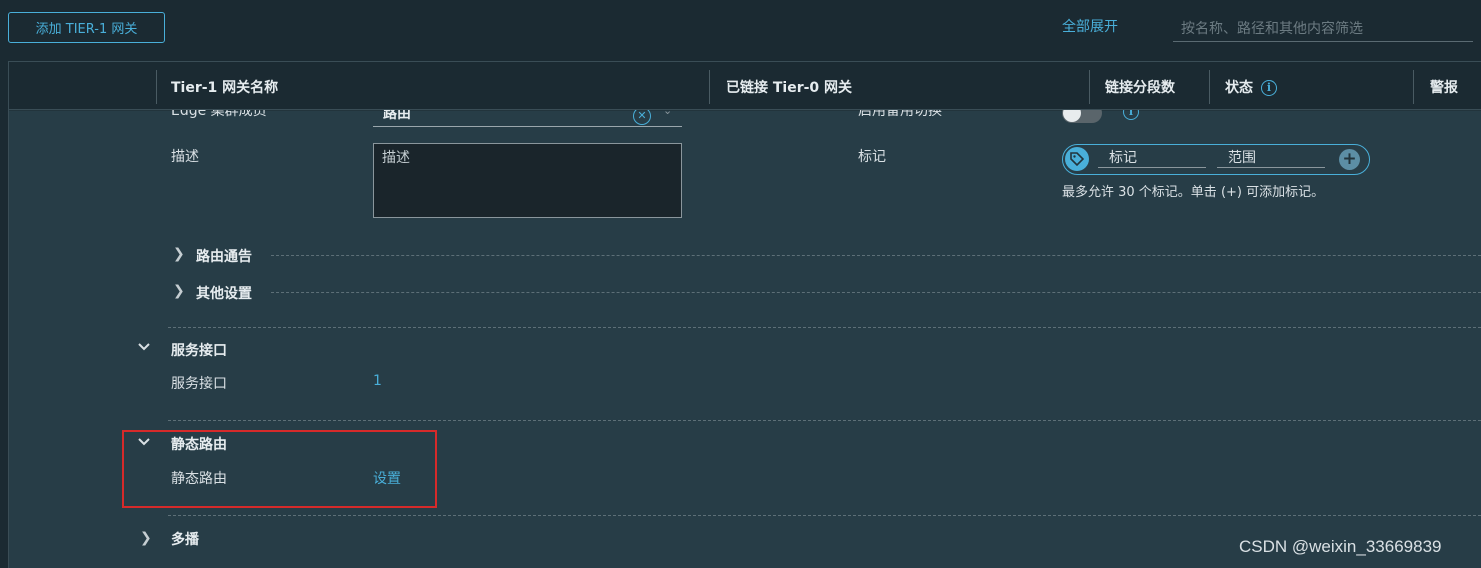 Image resolution: width=1481 pixels, height=568 pixels. I want to click on description-label: 描述, so click(185, 157).